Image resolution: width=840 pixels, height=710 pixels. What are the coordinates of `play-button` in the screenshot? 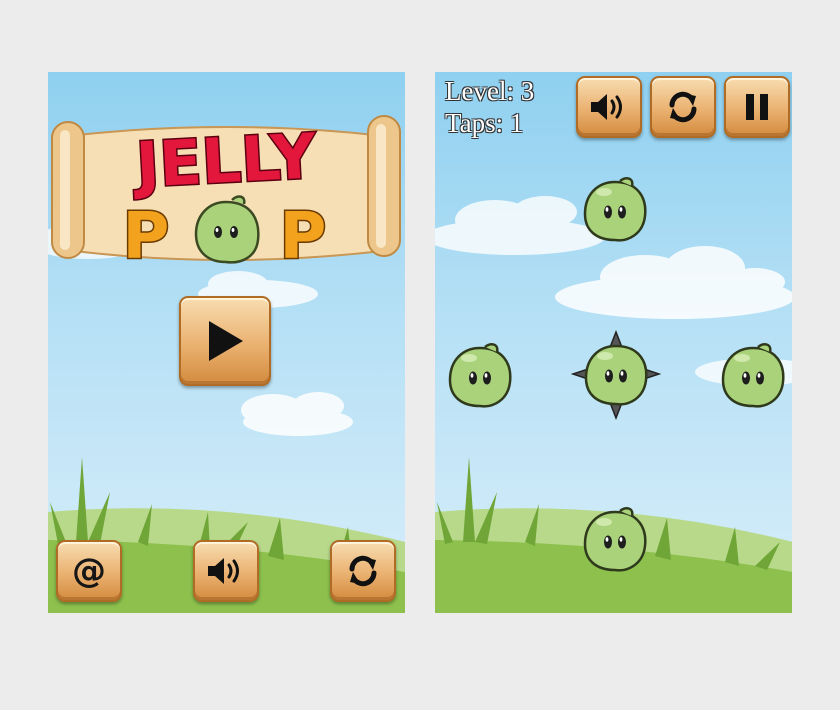 It's located at (225, 341).